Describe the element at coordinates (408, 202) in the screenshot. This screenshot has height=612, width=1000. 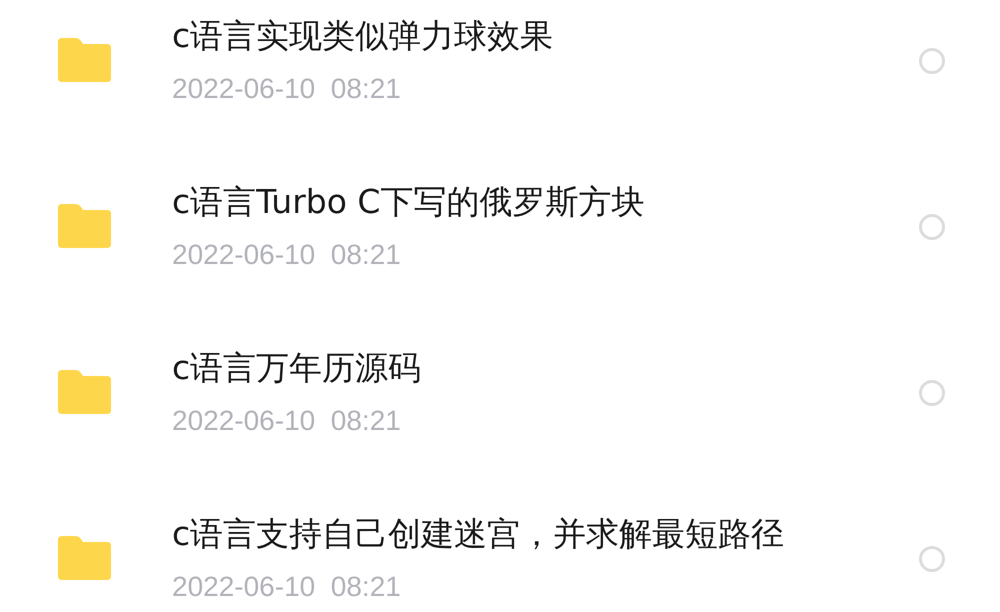
I see `file-name: c语言Turbo C下写的俄罗斯方块` at that location.